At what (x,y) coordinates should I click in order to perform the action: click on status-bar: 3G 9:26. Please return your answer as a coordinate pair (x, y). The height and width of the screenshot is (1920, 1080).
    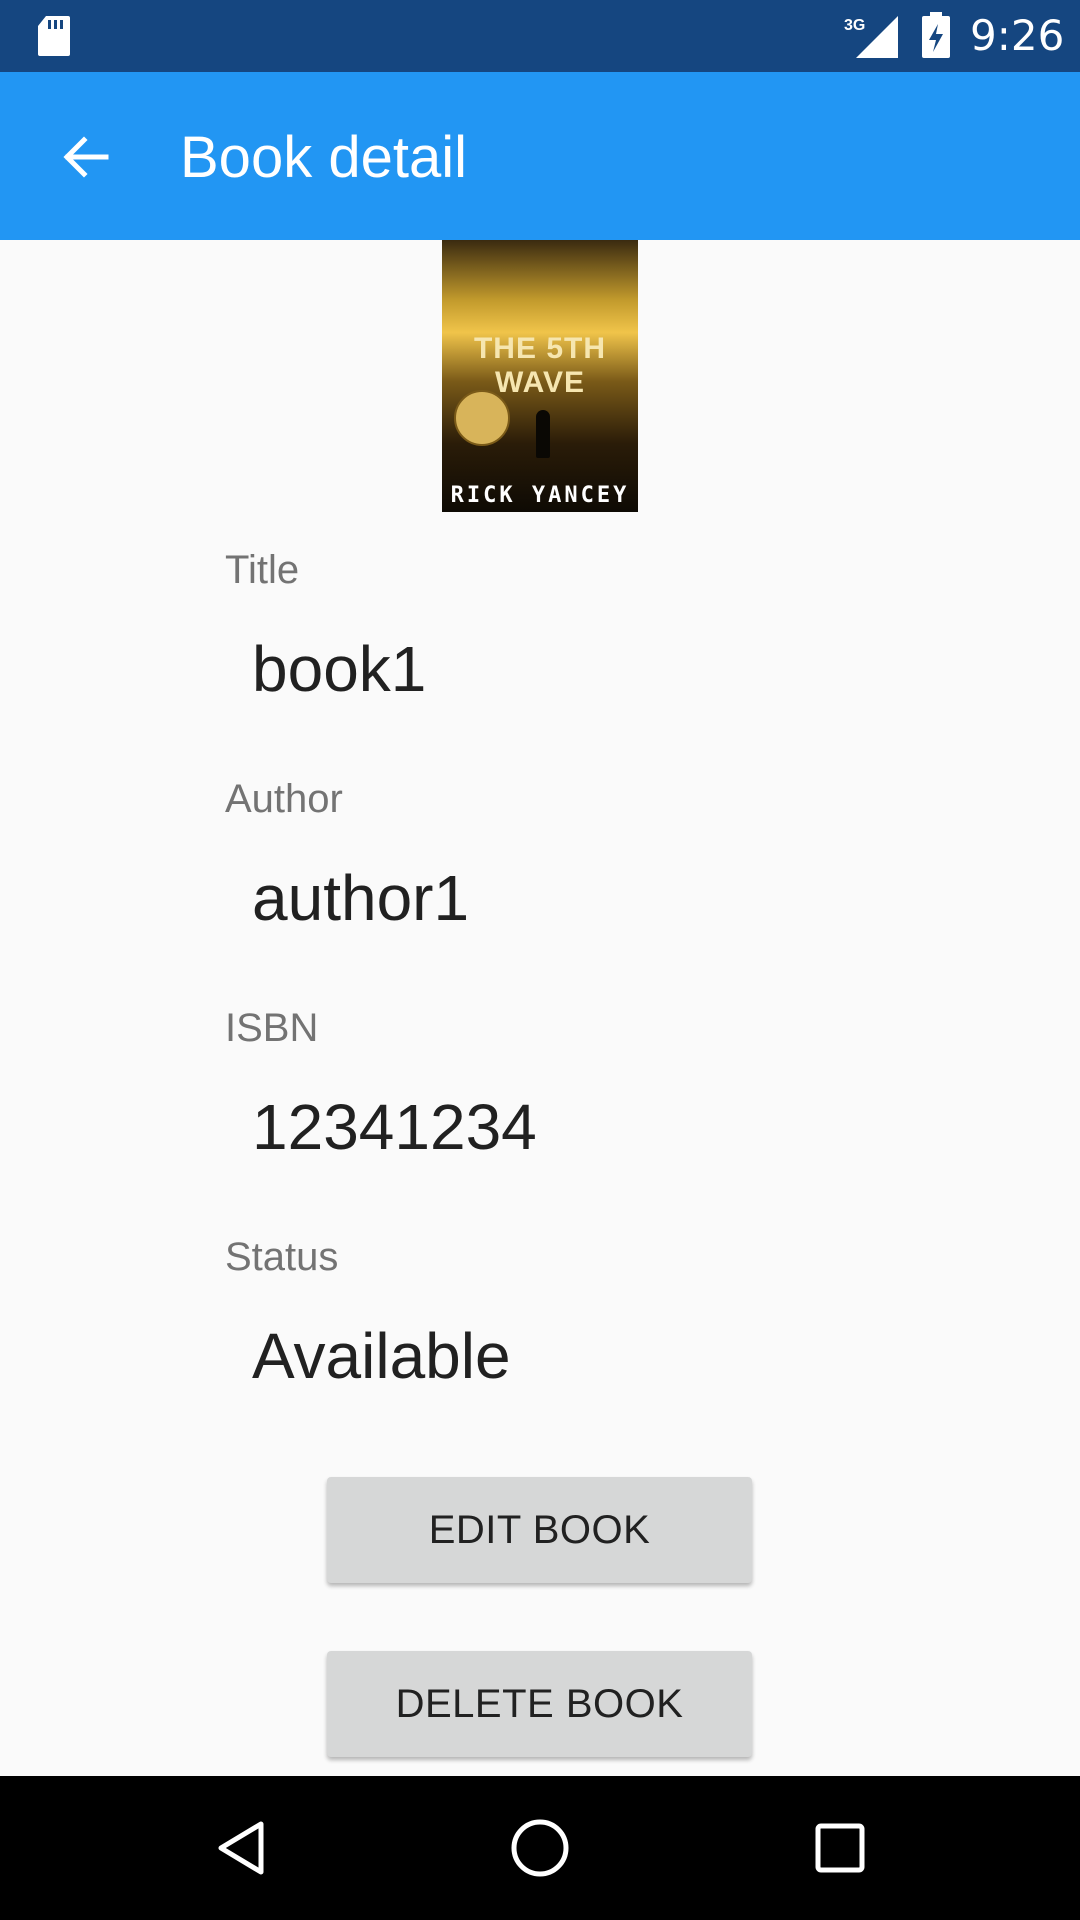
    Looking at the image, I should click on (540, 36).